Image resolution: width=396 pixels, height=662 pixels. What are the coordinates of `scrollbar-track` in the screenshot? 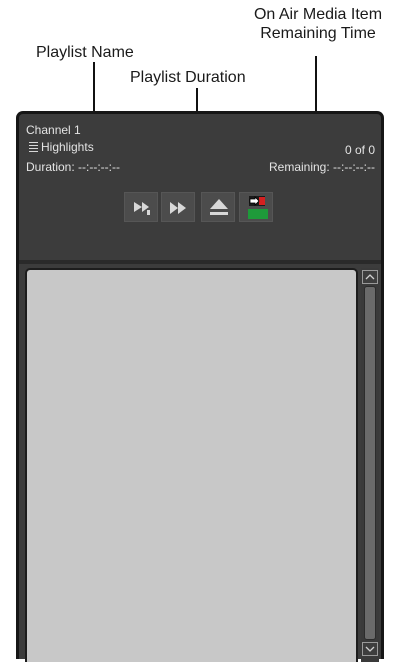 It's located at (370, 463).